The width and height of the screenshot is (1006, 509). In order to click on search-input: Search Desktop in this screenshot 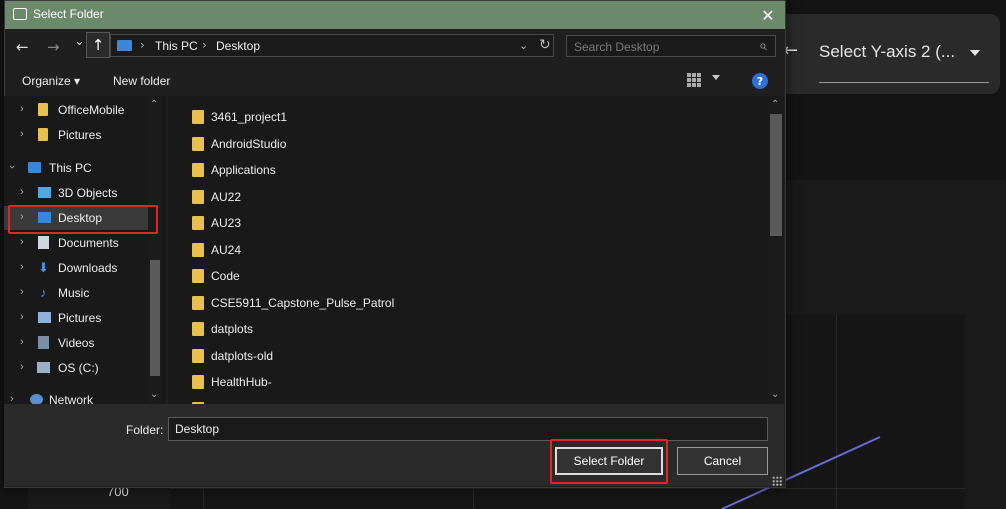, I will do `click(616, 47)`.